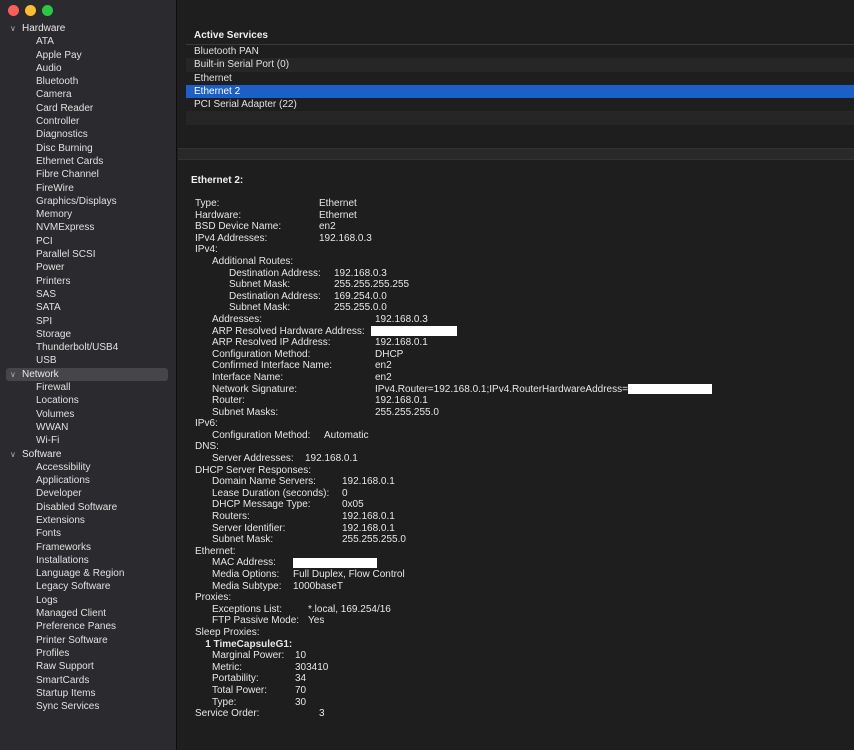 Image resolution: width=854 pixels, height=750 pixels. Describe the element at coordinates (88, 68) in the screenshot. I see `sidebar-item-audio: Audio` at that location.